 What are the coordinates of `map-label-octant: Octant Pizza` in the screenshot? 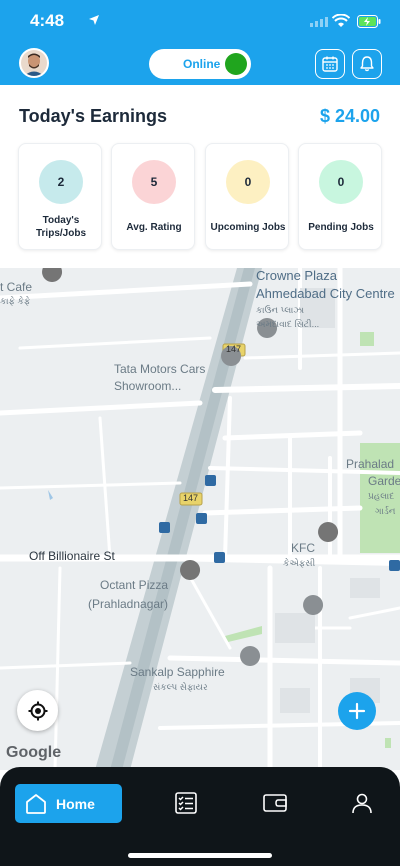 It's located at (134, 585).